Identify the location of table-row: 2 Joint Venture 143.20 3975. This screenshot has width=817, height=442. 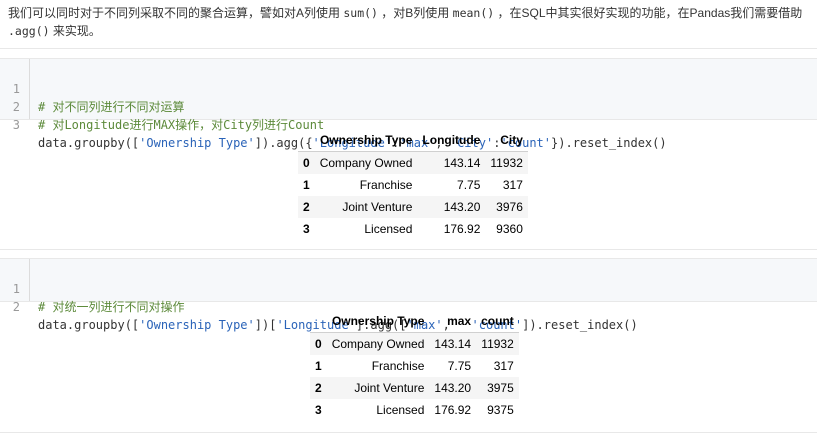
(414, 388).